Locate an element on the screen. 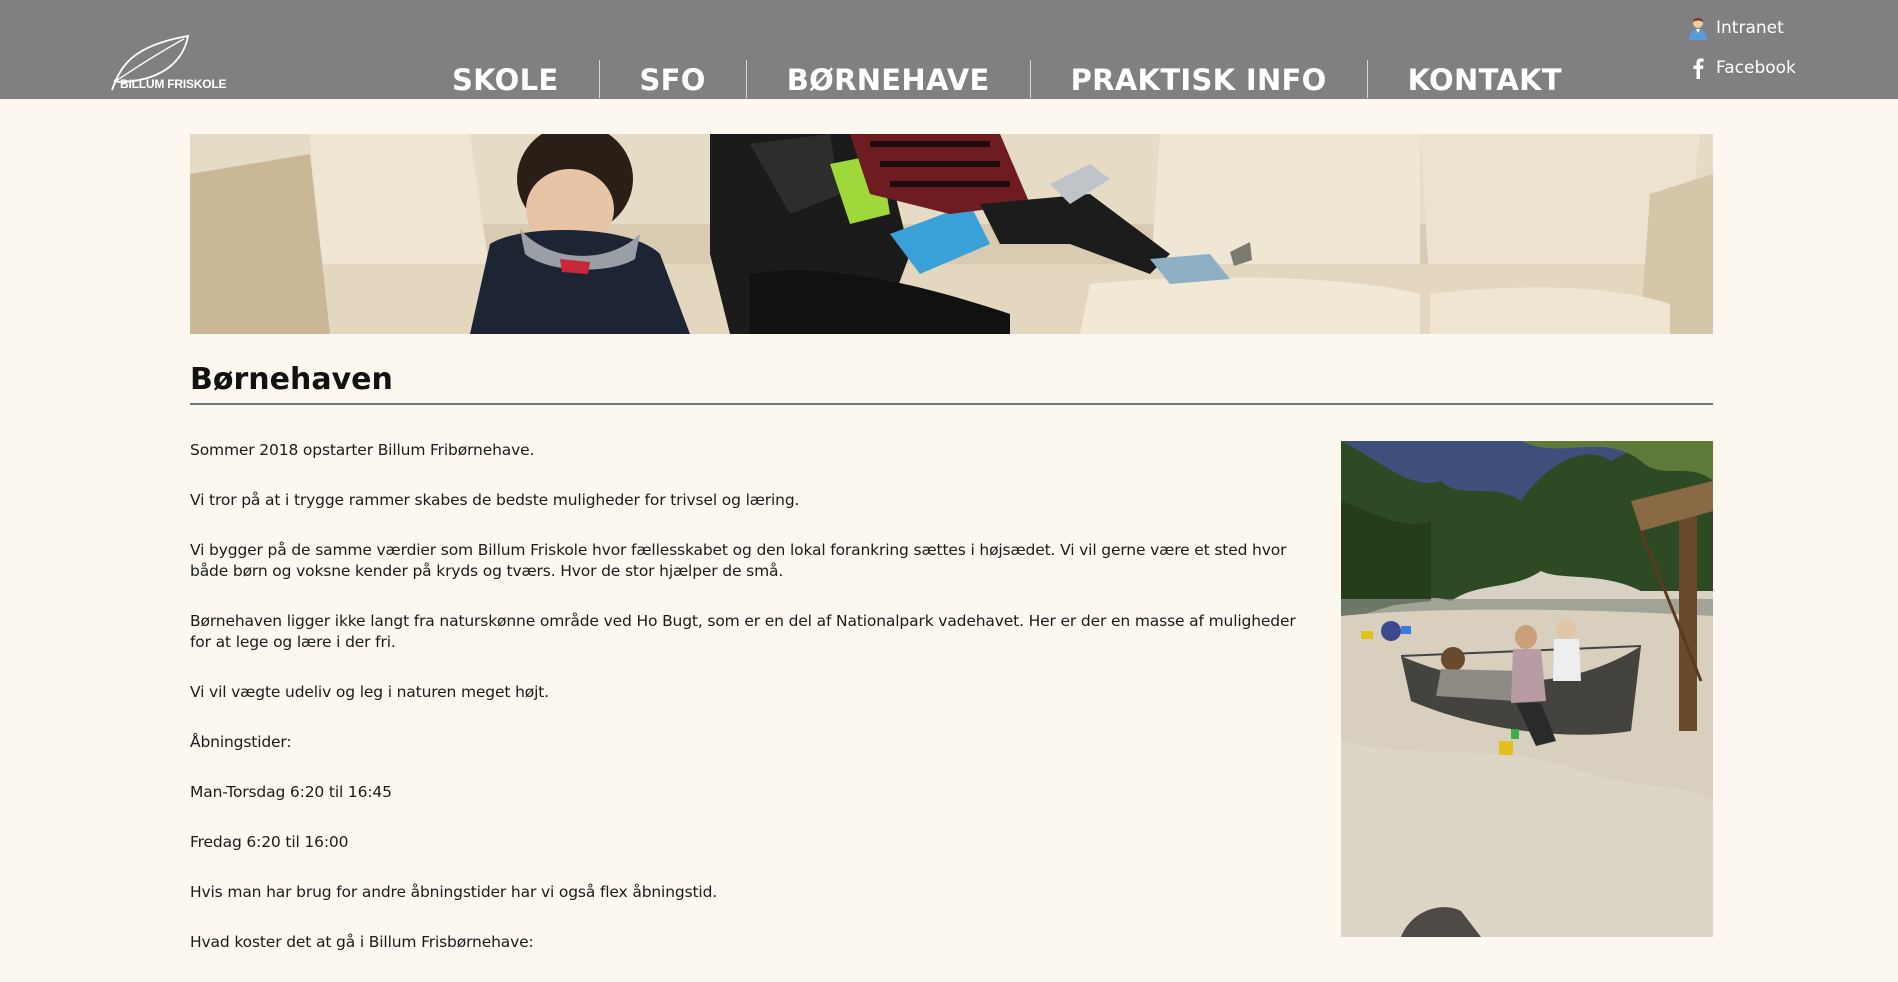 This screenshot has width=1898, height=982. nav-item-bornehave: BØRNEHAVE is located at coordinates (887, 79).